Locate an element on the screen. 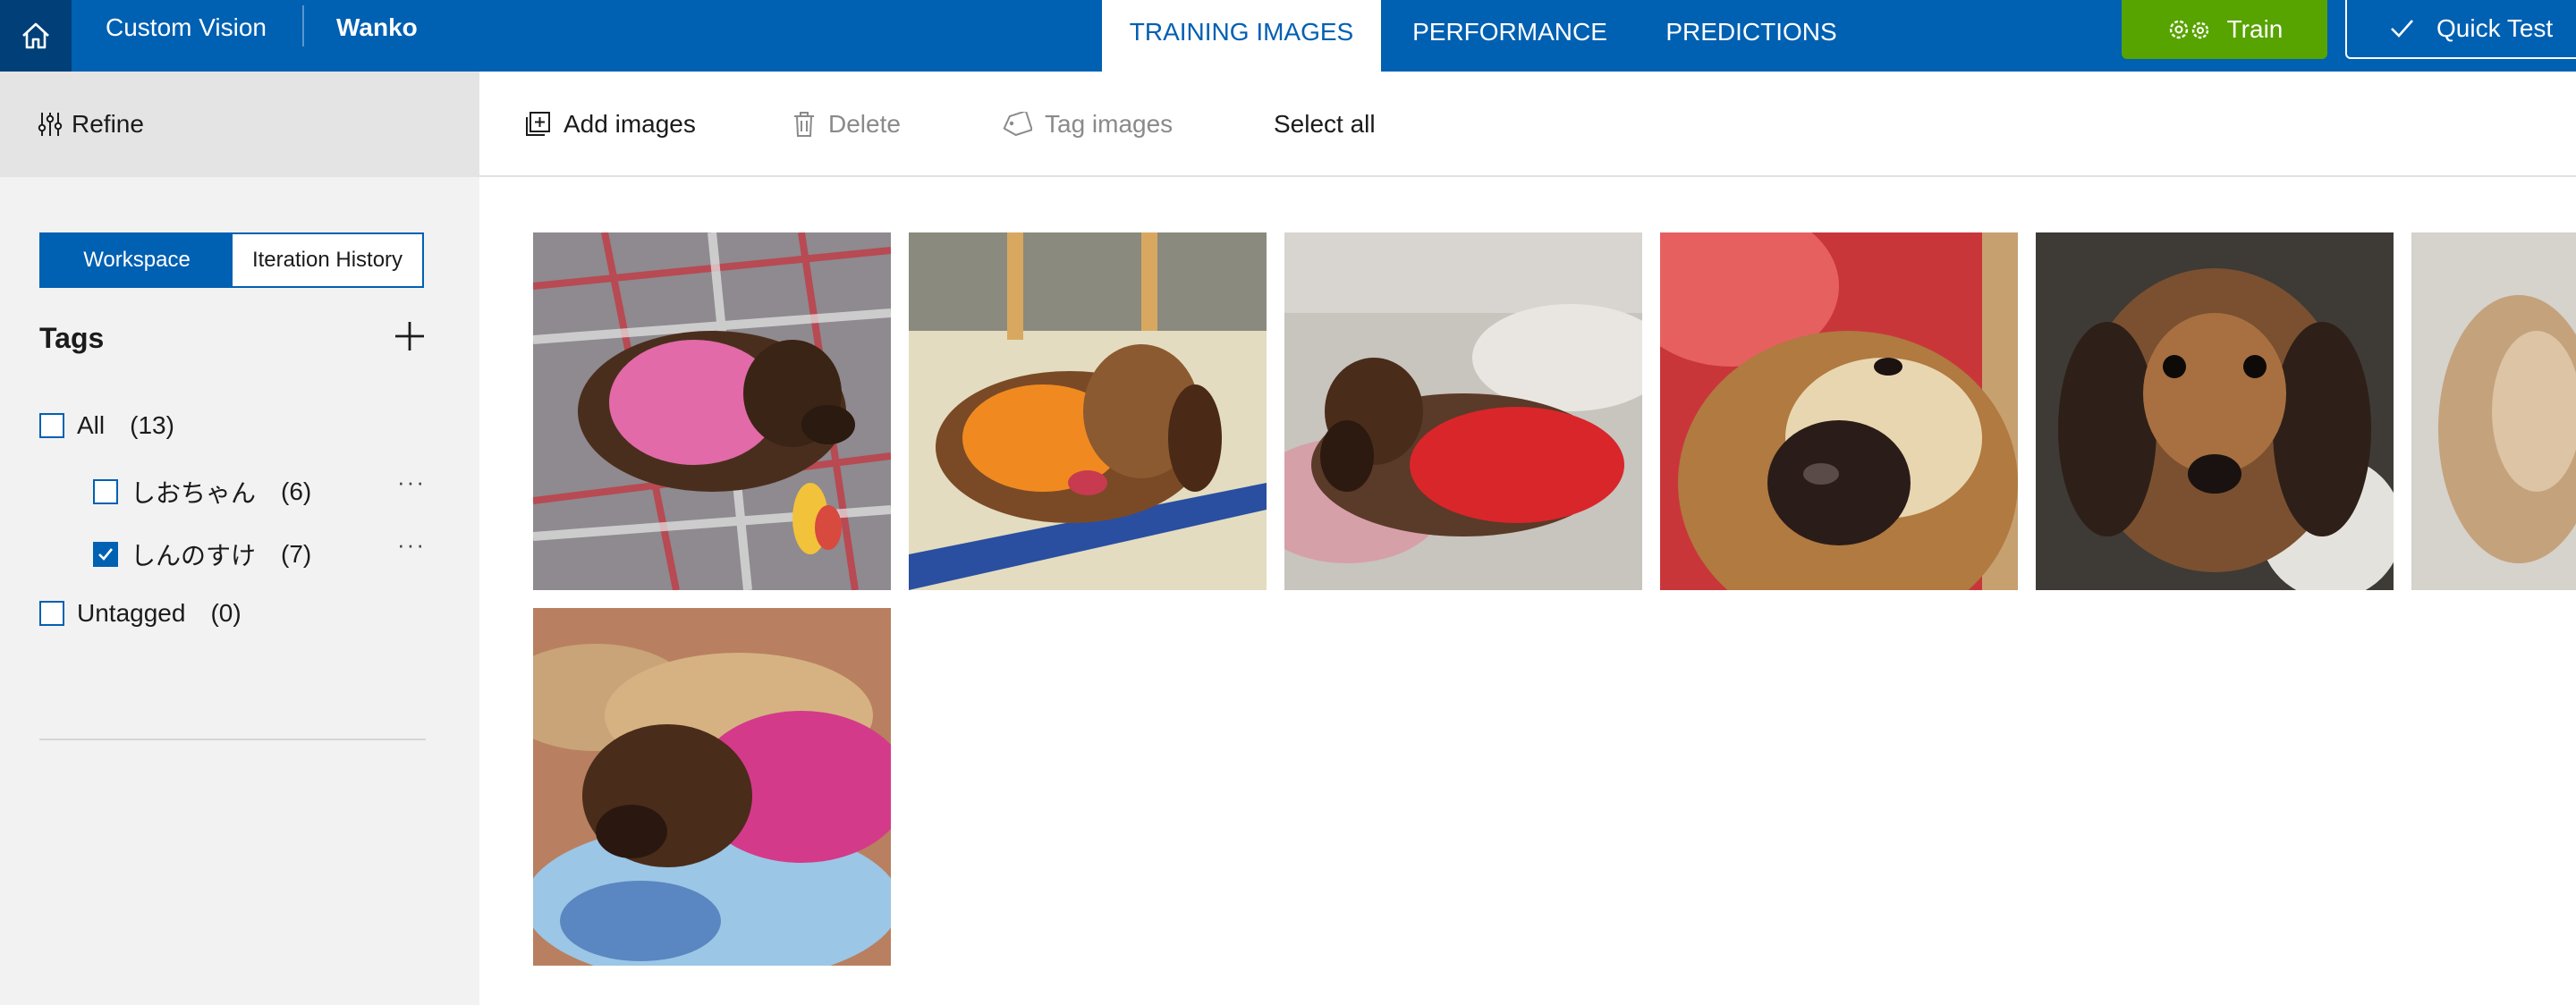 The width and height of the screenshot is (2576, 1005). tag-count: (0) is located at coordinates (226, 613).